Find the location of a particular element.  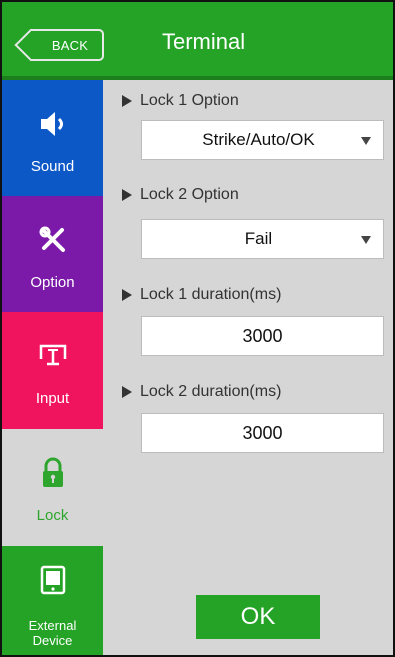

lock2-option-label: Lock 2 Option is located at coordinates (180, 195).